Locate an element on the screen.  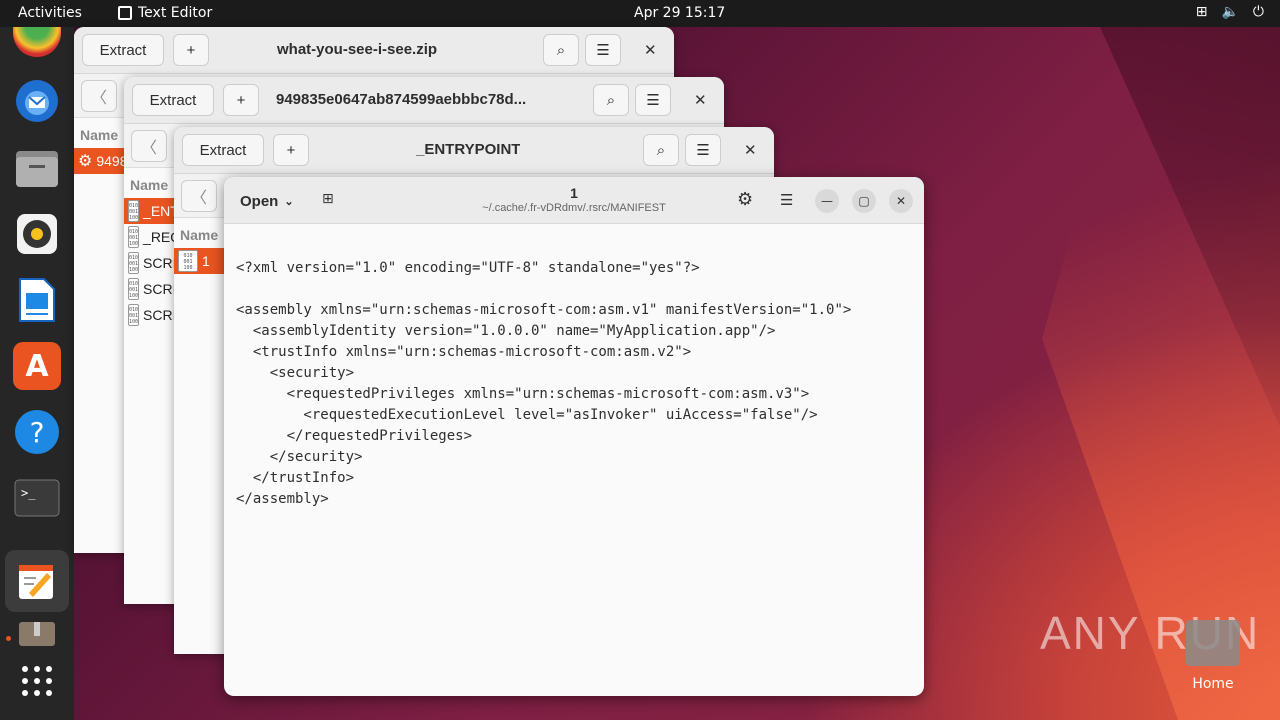
running-indicator is located at coordinates (8, 638).